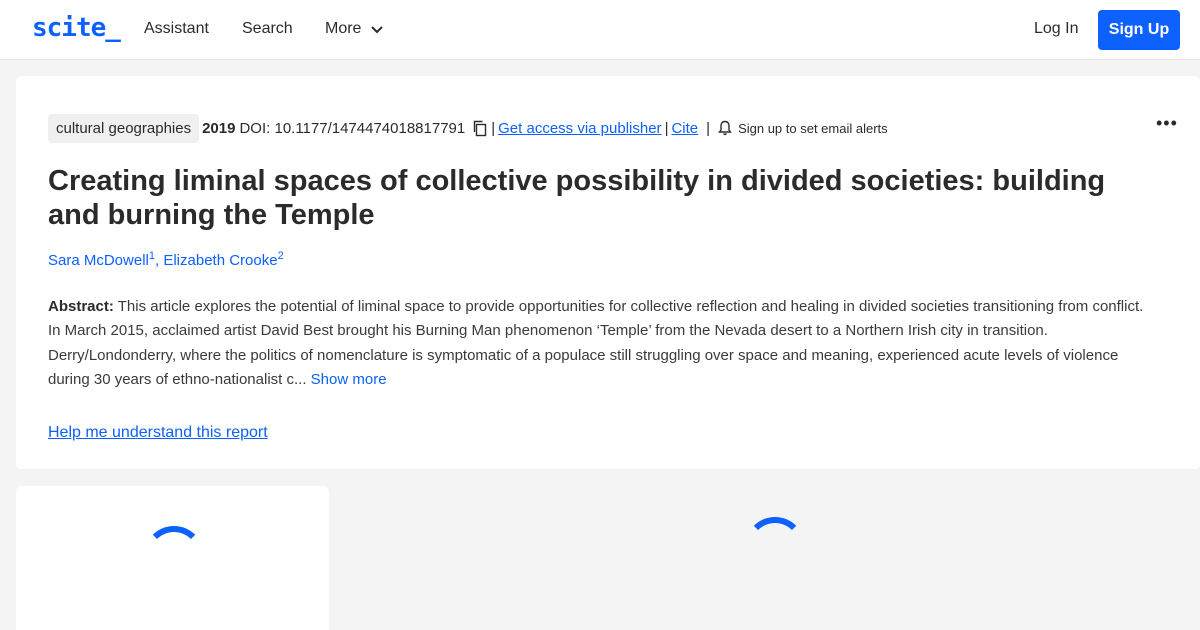 This screenshot has width=1200, height=630. Describe the element at coordinates (219, 128) in the screenshot. I see `publication-year: 2019` at that location.